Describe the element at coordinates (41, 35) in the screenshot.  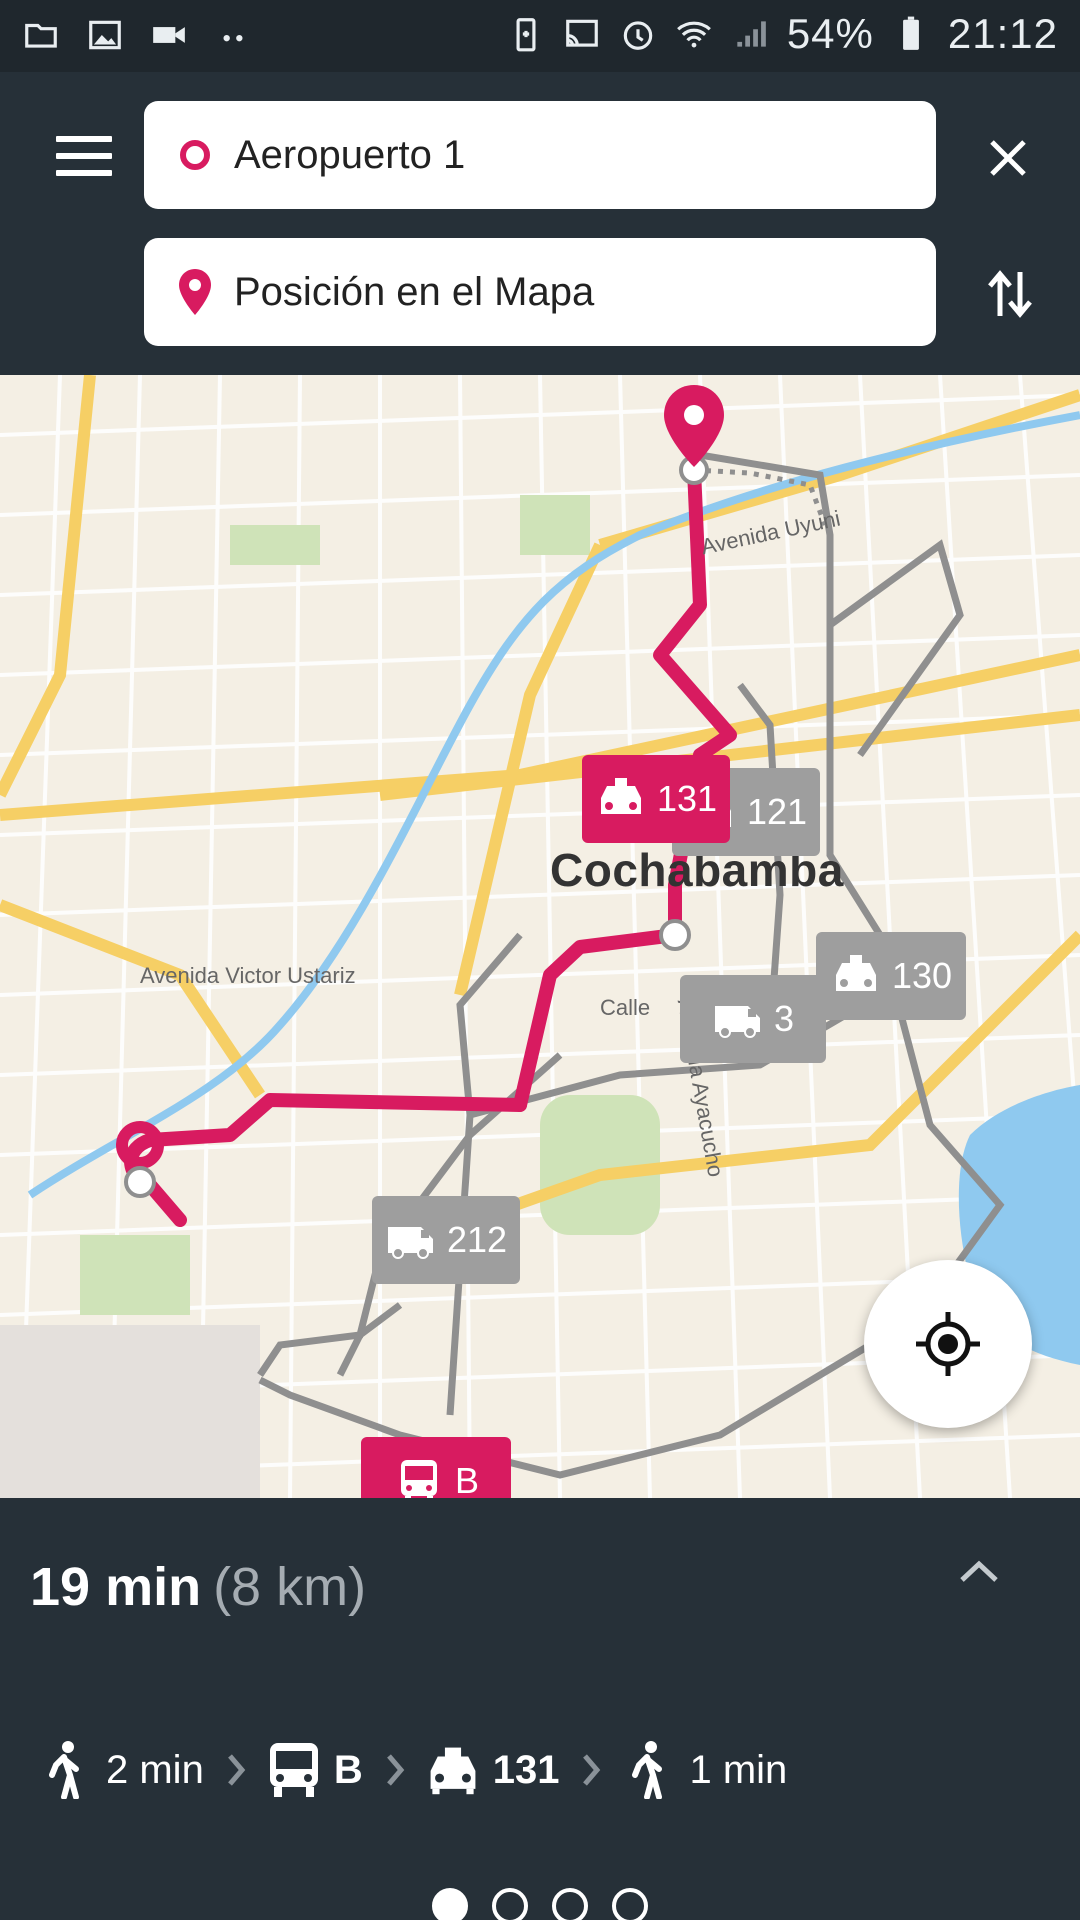
I see `folder-icon` at that location.